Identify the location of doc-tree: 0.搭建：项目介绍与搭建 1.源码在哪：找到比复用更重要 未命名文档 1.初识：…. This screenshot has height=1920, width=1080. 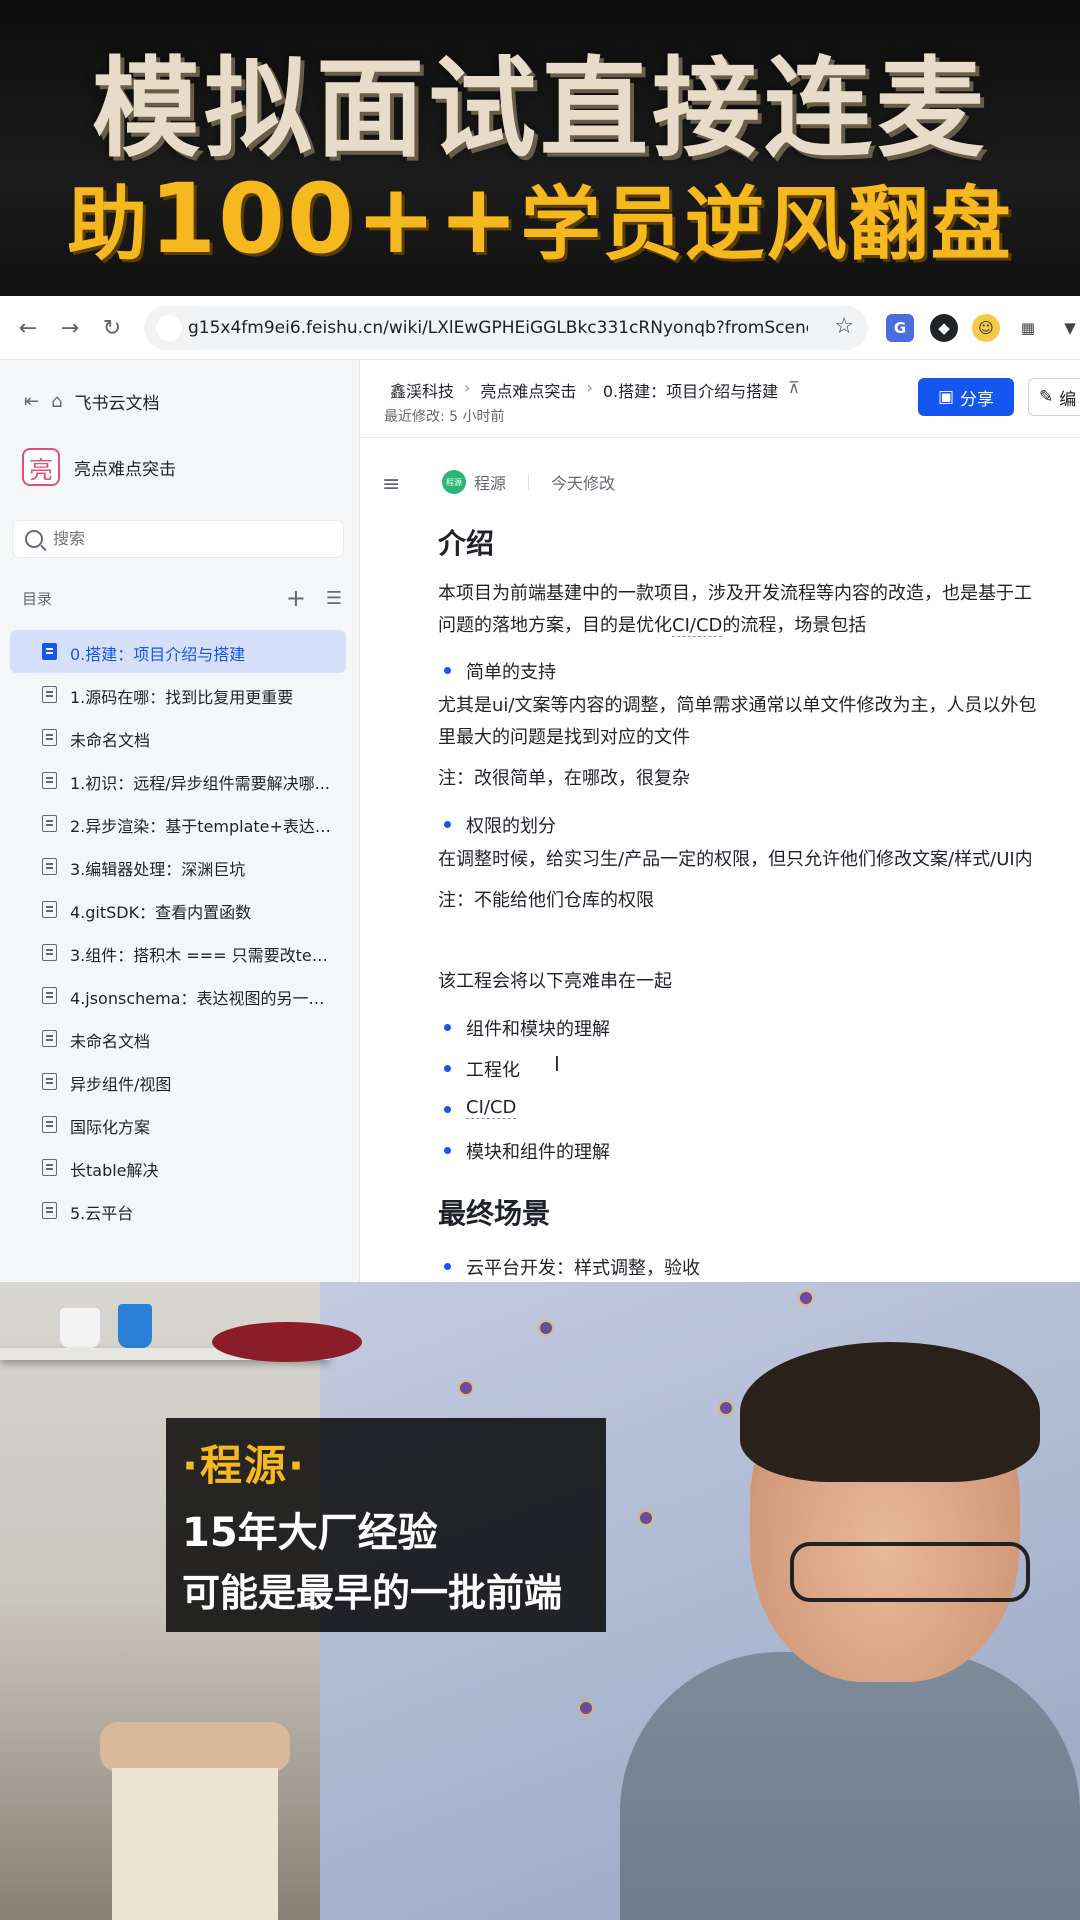
(178, 931).